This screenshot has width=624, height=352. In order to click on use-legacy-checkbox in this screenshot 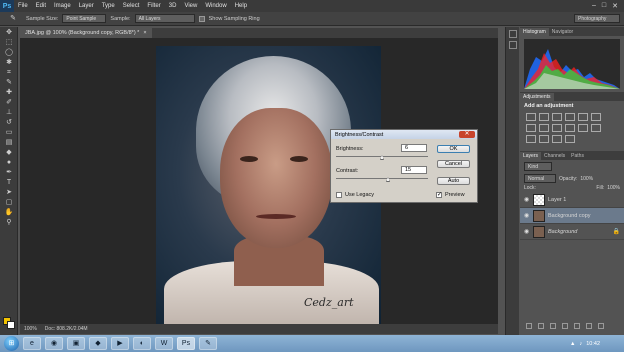, I will do `click(339, 195)`.